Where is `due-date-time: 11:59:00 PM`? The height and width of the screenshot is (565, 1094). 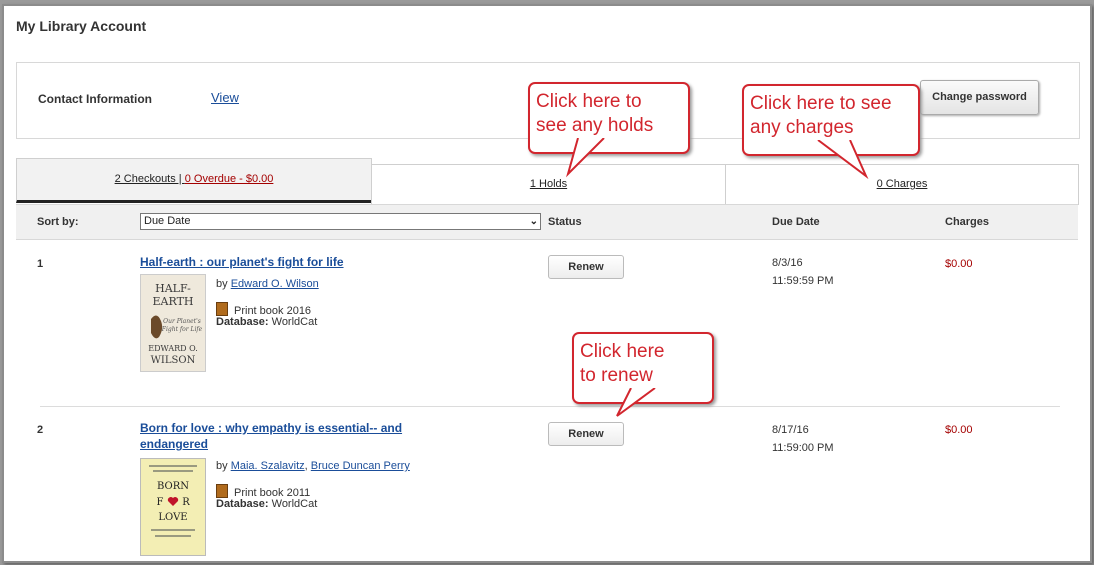 due-date-time: 11:59:00 PM is located at coordinates (803, 448).